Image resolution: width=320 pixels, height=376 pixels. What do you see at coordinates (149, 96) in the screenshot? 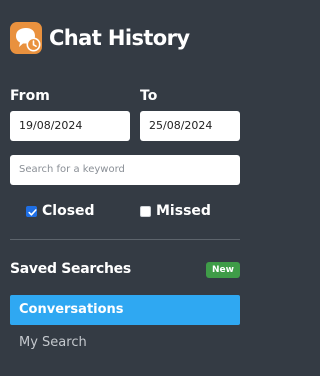
I see `to-label: To` at bounding box center [149, 96].